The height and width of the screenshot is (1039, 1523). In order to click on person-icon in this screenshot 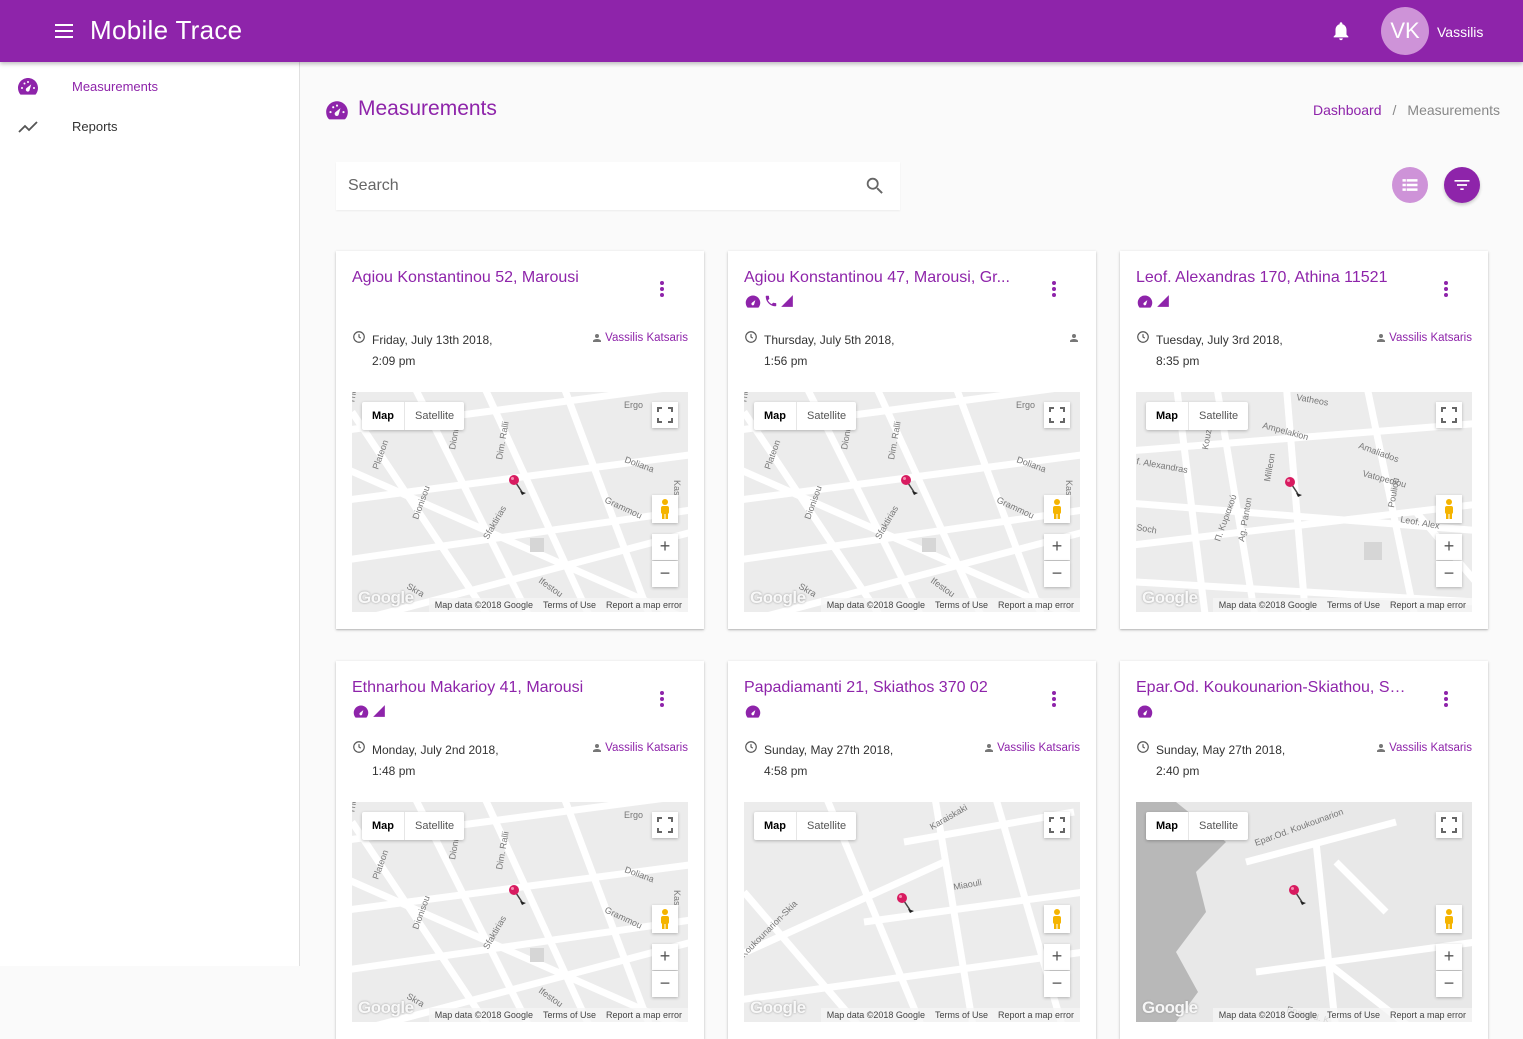, I will do `click(1381, 338)`.